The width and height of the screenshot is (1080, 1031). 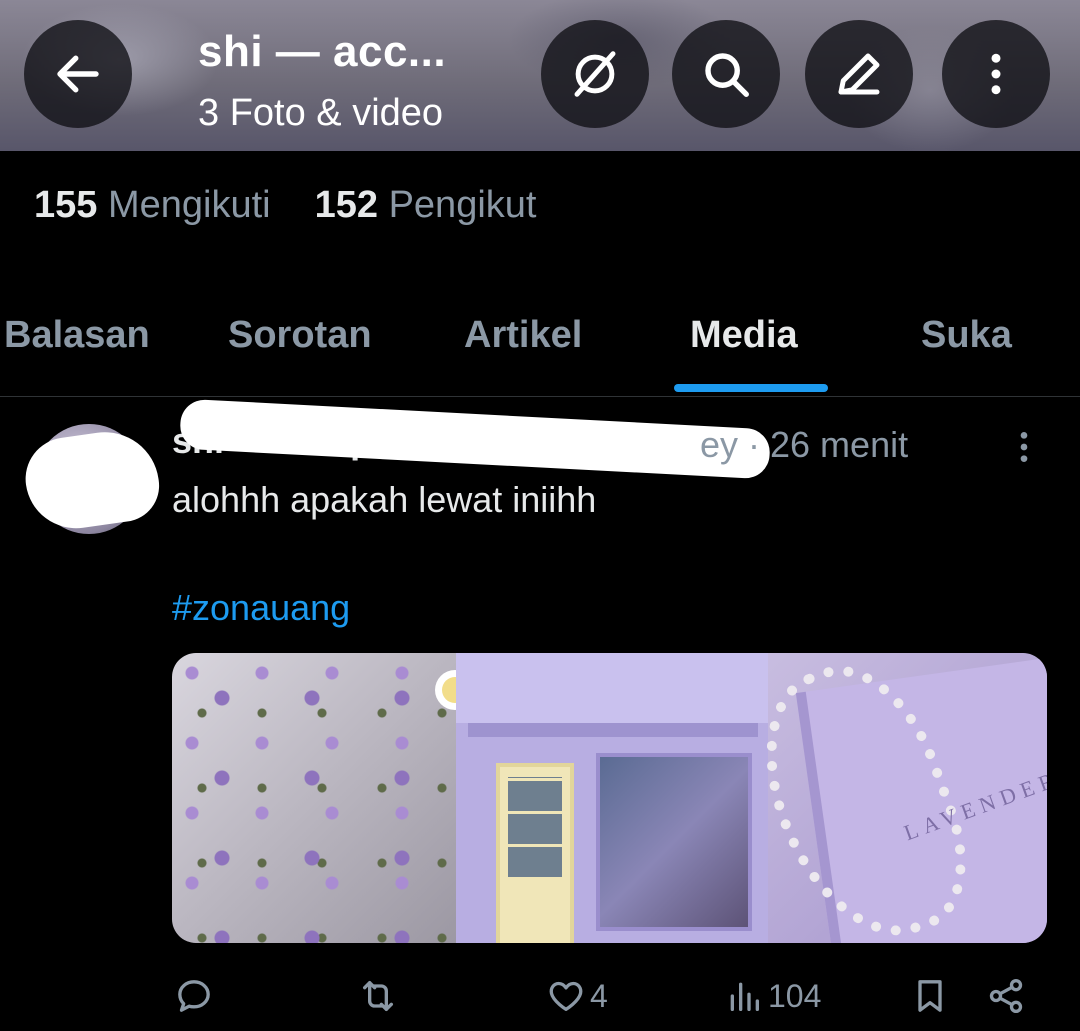 What do you see at coordinates (795, 995) in the screenshot?
I see `views-count: 104` at bounding box center [795, 995].